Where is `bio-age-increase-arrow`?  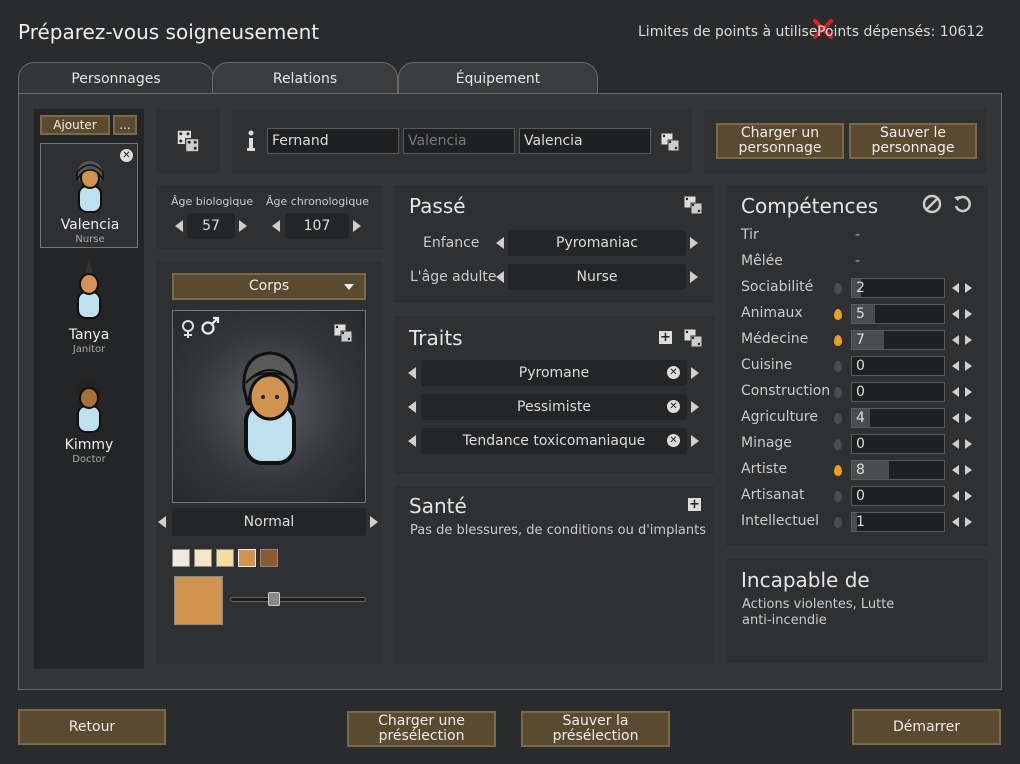 bio-age-increase-arrow is located at coordinates (243, 226).